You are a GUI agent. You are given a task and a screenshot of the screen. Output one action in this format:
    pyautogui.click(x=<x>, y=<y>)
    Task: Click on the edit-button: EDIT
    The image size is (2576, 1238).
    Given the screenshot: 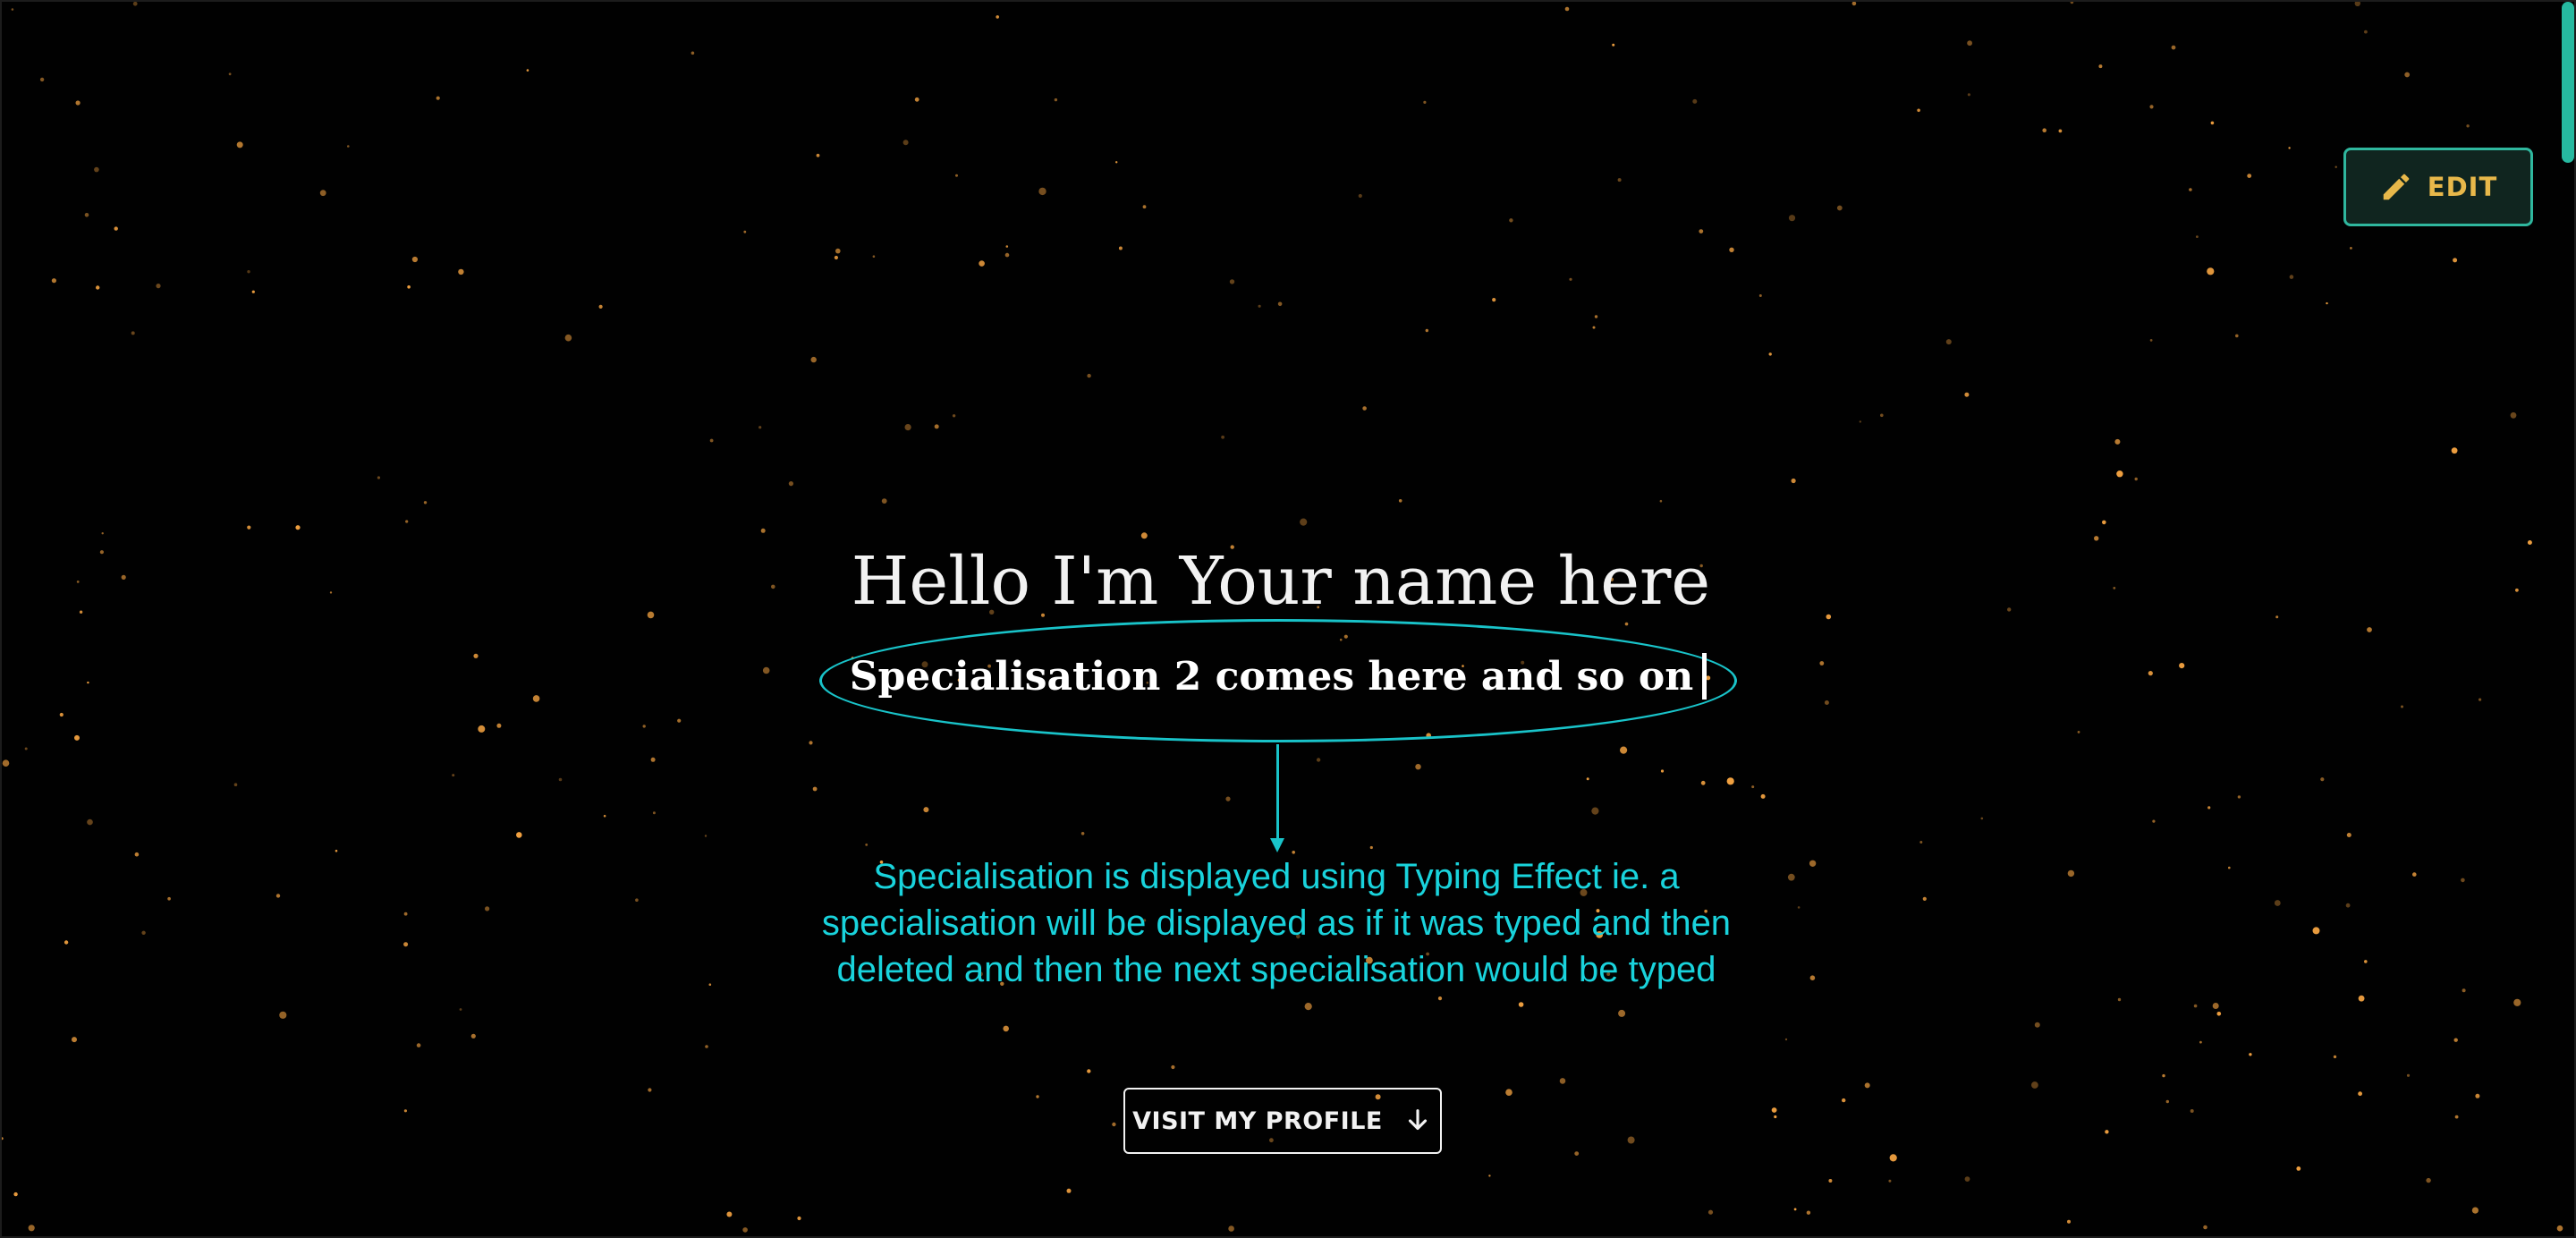 What is the action you would take?
    pyautogui.click(x=2438, y=187)
    